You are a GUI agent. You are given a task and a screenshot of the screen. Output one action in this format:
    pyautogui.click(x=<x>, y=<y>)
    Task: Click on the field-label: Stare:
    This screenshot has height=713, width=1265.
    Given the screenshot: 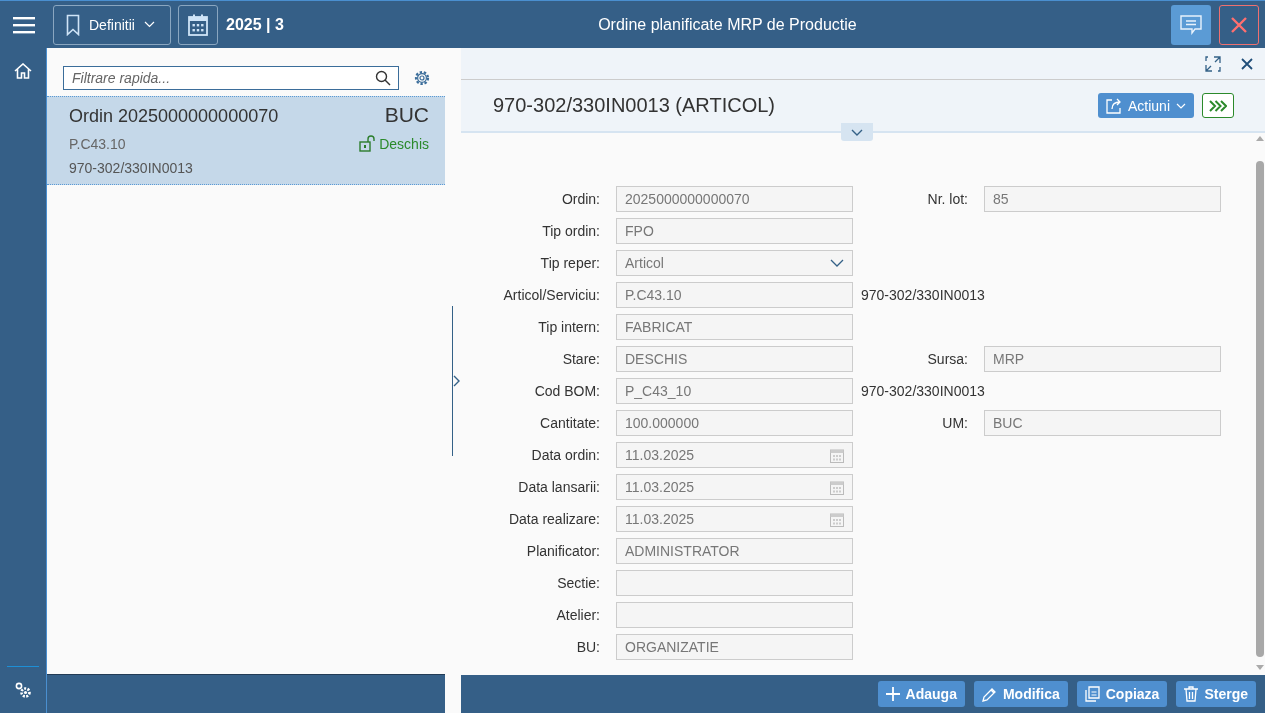 What is the action you would take?
    pyautogui.click(x=580, y=359)
    